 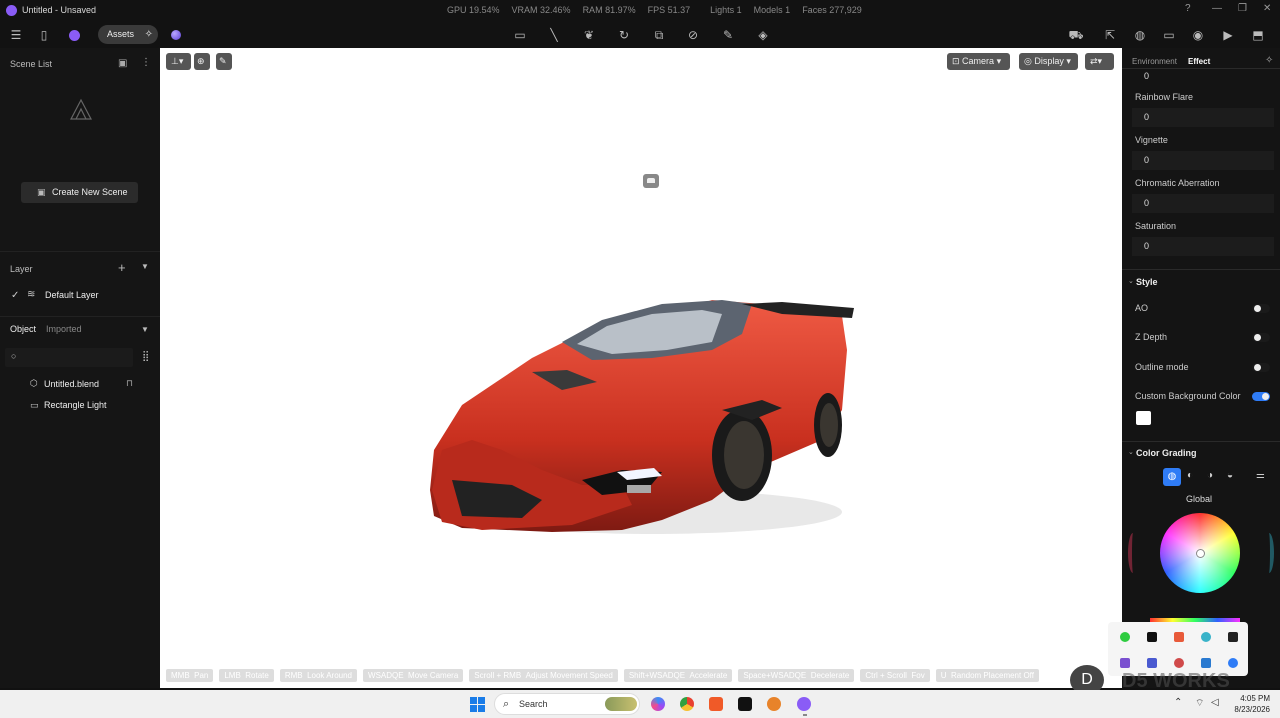 What do you see at coordinates (1203, 246) in the screenshot?
I see `saturation-input: 0` at bounding box center [1203, 246].